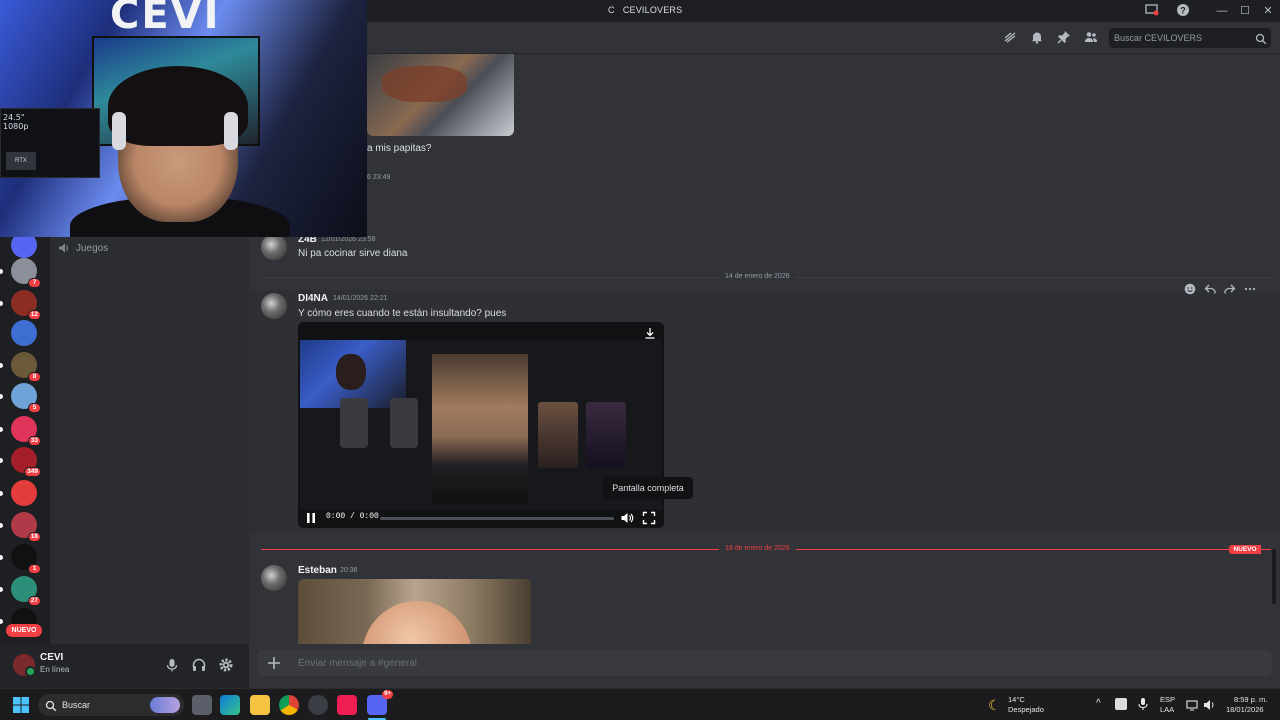 The height and width of the screenshot is (720, 1280). I want to click on fullscreen-tooltip: Pantalla completa, so click(648, 488).